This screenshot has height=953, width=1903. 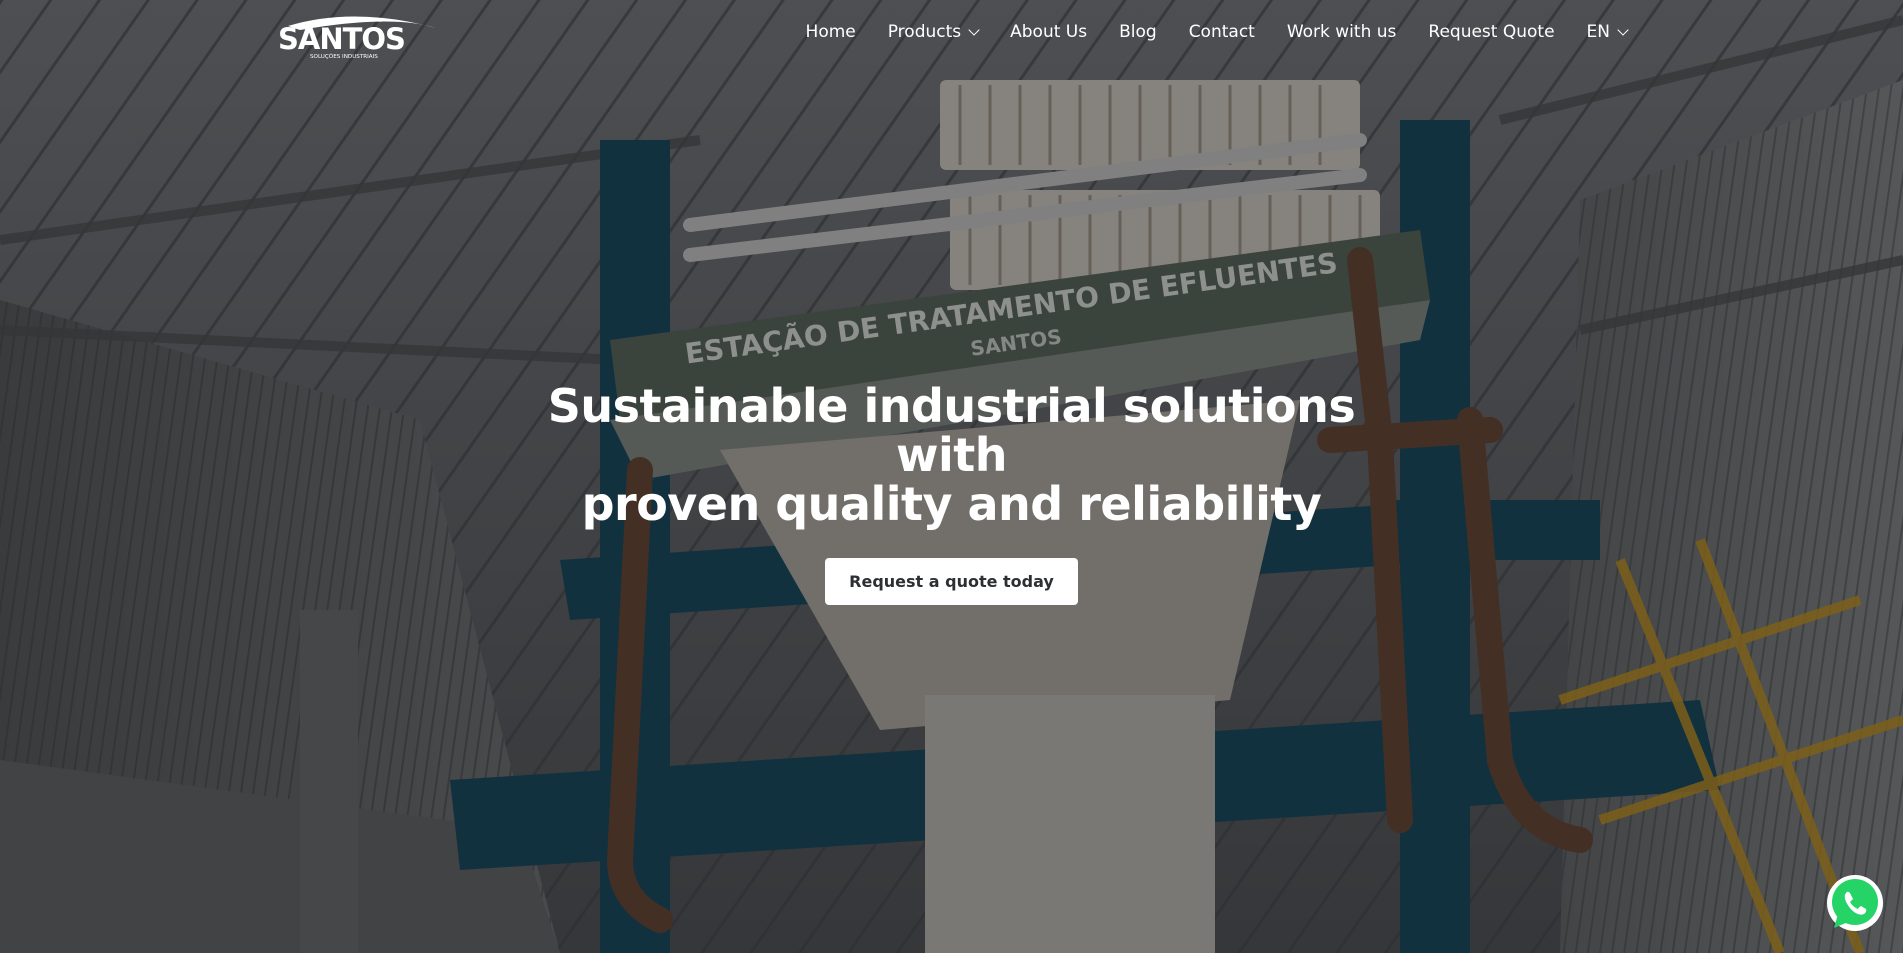 I want to click on nav-item-label: Contact, so click(x=1221, y=32).